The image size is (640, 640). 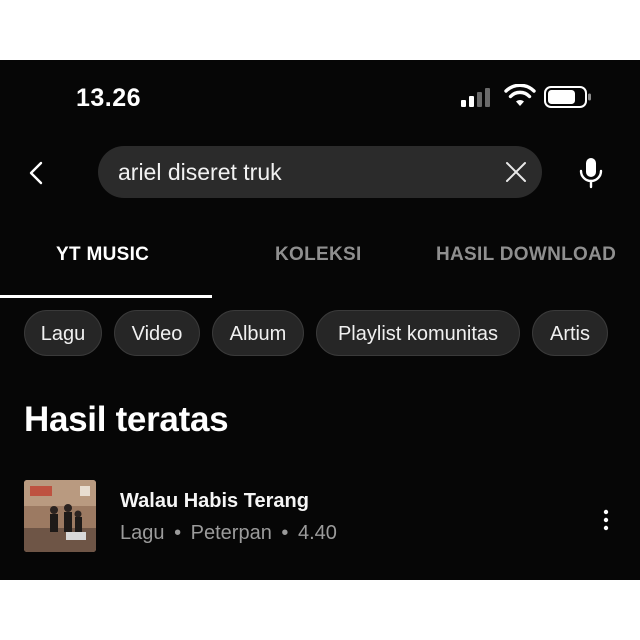 I want to click on song-type: Lagu, so click(x=142, y=533).